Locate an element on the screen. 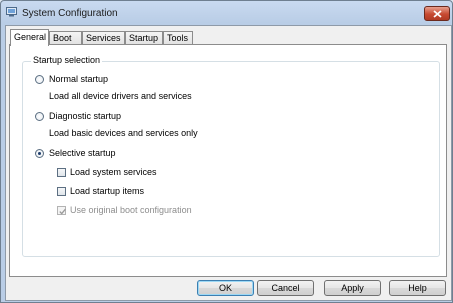 Image resolution: width=453 pixels, height=303 pixels. window-title: System Configuration is located at coordinates (70, 13).